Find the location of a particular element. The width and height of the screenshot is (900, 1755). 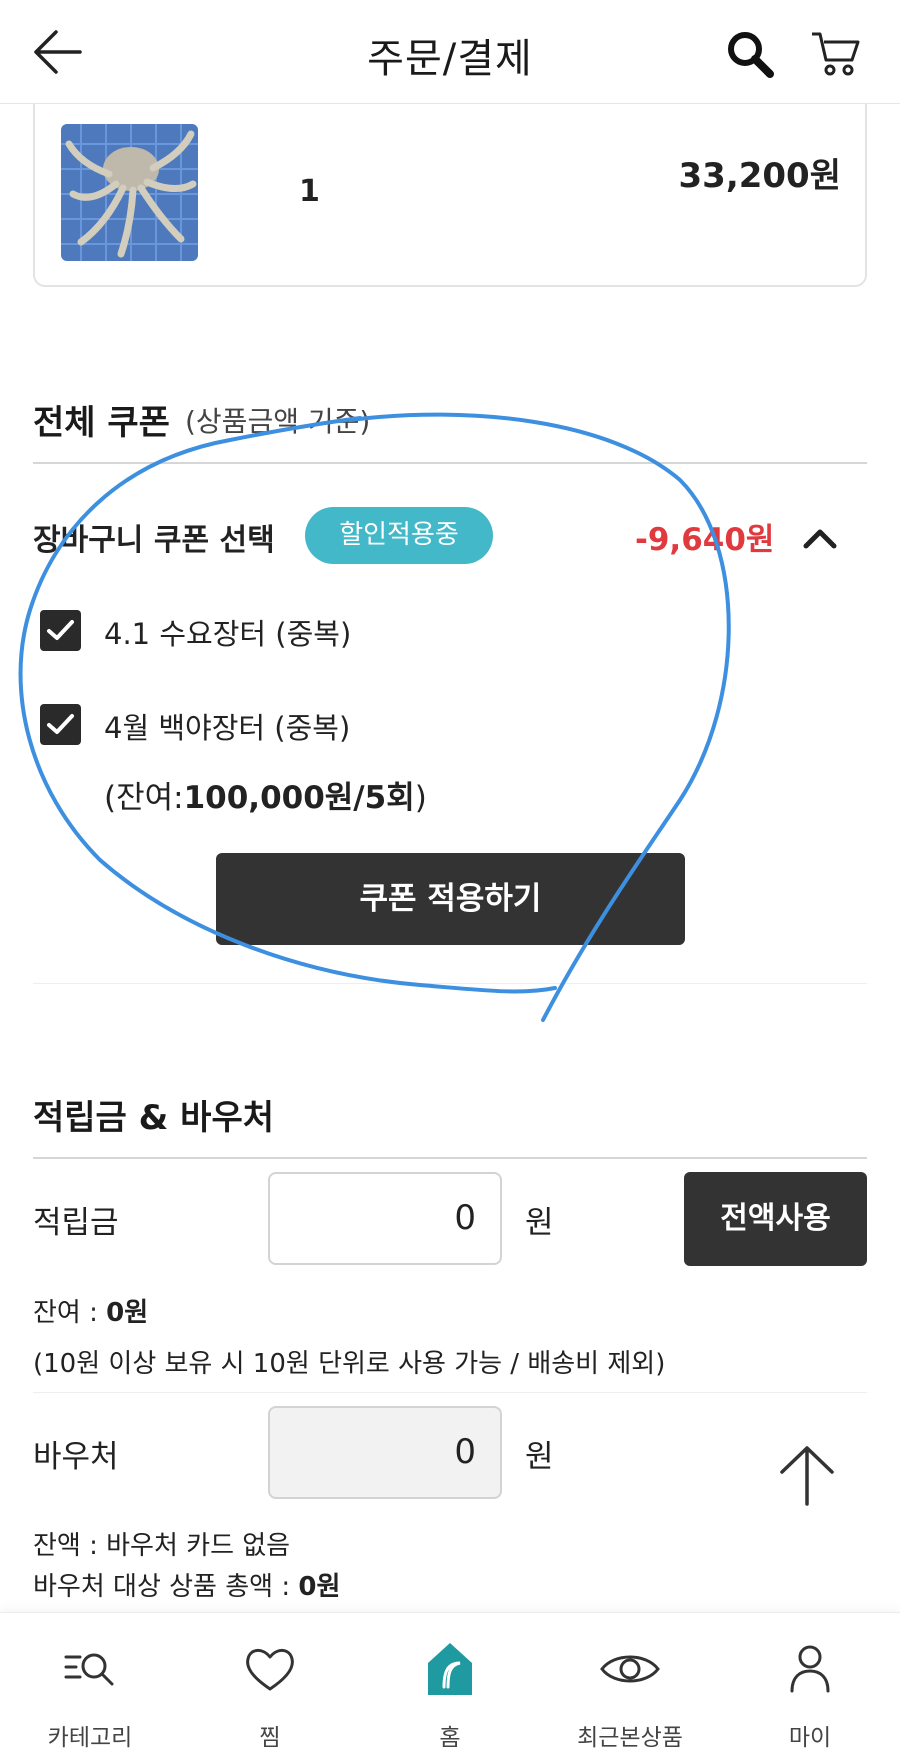

home-icon is located at coordinates (450, 1669).